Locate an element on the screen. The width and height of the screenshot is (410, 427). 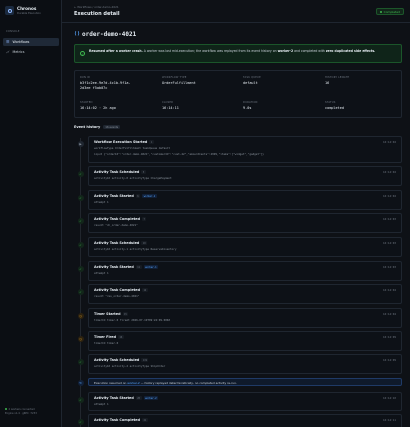
meta-closed: CLOSED 16:14:11 is located at coordinates (190, 106).